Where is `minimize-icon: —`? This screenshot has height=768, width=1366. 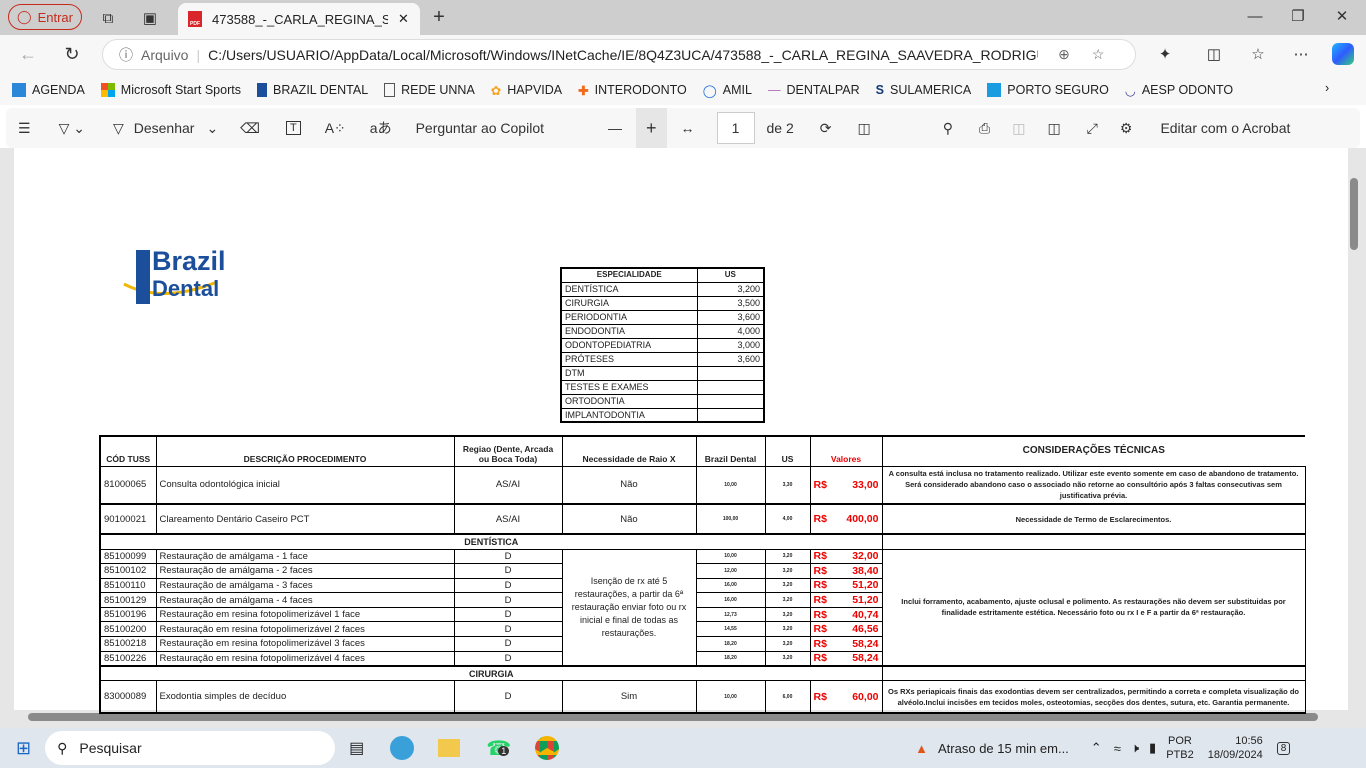
minimize-icon: — is located at coordinates (1255, 16).